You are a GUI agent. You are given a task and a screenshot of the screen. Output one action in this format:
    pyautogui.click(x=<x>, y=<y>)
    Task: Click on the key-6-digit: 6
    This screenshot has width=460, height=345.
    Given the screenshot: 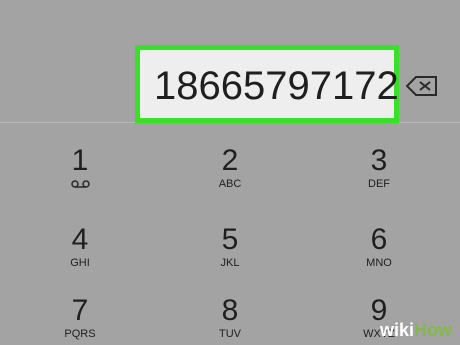 What is the action you would take?
    pyautogui.click(x=379, y=239)
    